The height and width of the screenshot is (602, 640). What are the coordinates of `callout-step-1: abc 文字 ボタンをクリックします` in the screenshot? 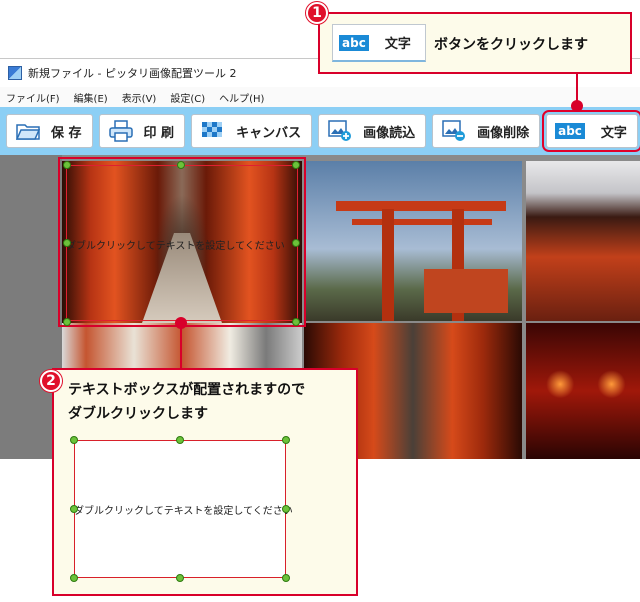 It's located at (475, 43).